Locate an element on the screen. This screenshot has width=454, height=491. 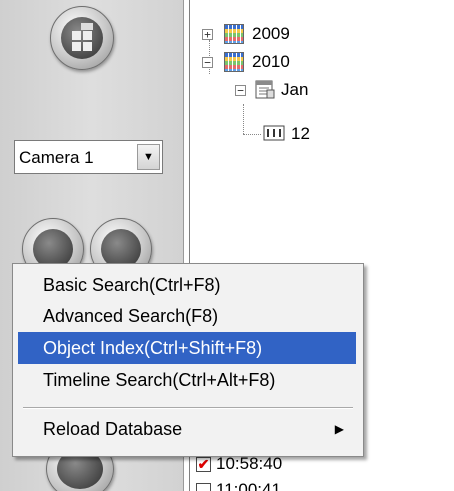
menu-item-advanced-search: Advanced Search(F8) is located at coordinates (187, 316).